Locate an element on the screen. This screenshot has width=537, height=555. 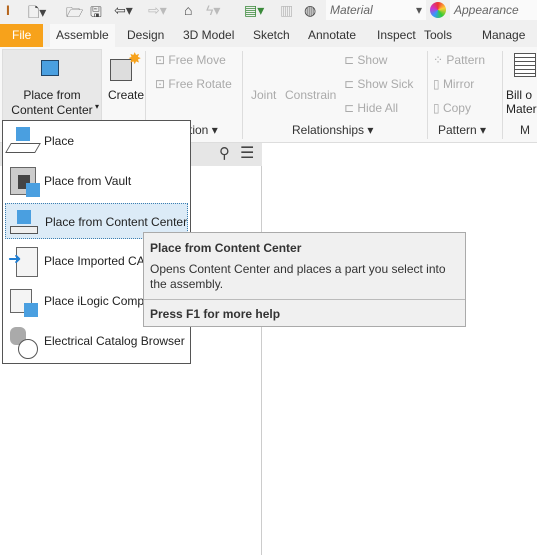
place-from-content-center-button: Place from Content Center ▾ is located at coordinates (52, 85).